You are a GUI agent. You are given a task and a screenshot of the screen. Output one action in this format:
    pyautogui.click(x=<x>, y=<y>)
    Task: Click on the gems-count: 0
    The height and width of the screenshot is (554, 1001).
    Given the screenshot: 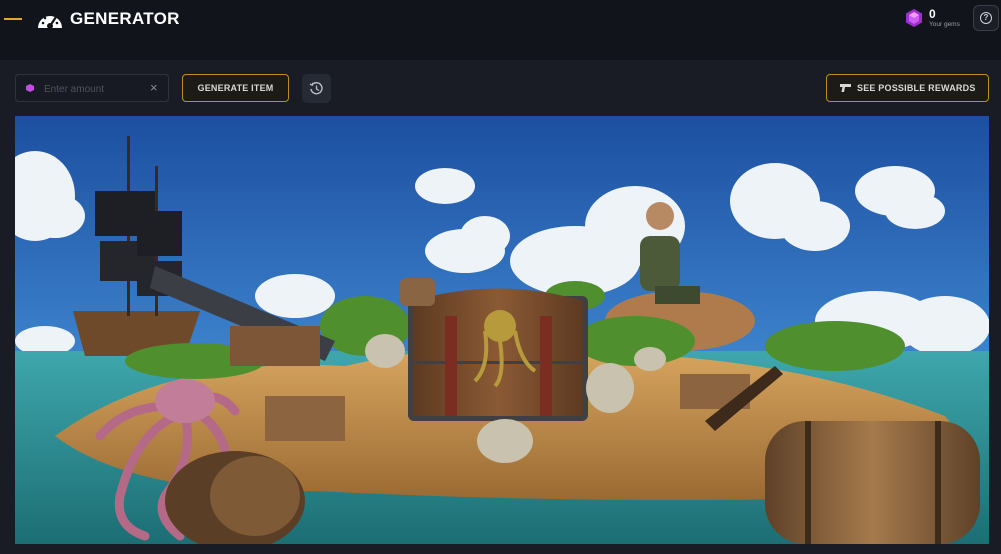 What is the action you would take?
    pyautogui.click(x=932, y=14)
    